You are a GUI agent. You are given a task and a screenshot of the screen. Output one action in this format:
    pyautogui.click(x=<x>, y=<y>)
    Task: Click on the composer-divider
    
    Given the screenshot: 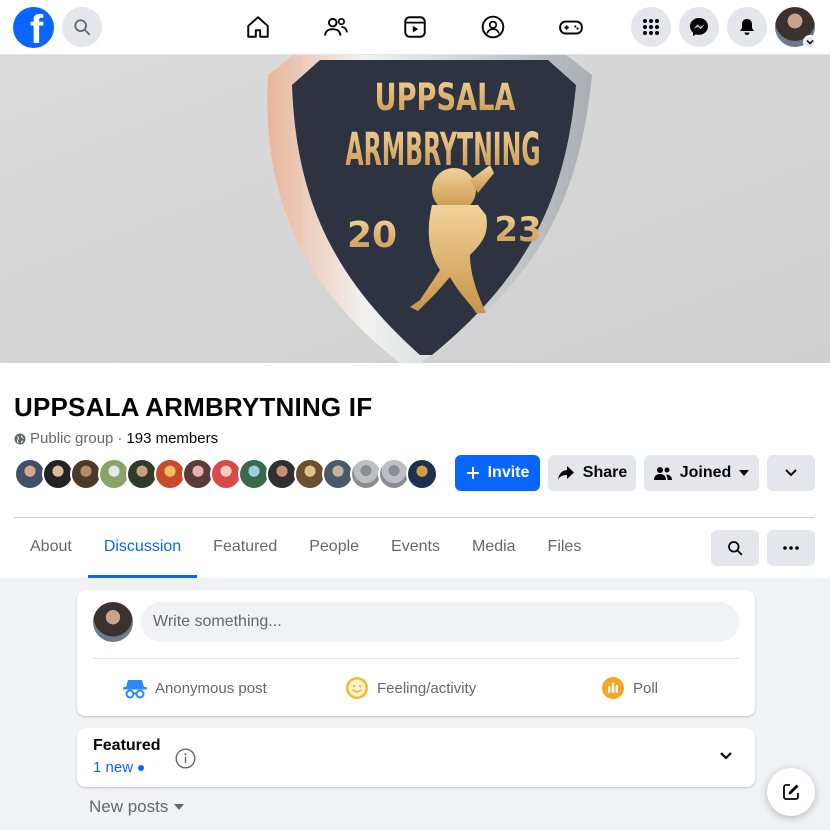 What is the action you would take?
    pyautogui.click(x=416, y=658)
    